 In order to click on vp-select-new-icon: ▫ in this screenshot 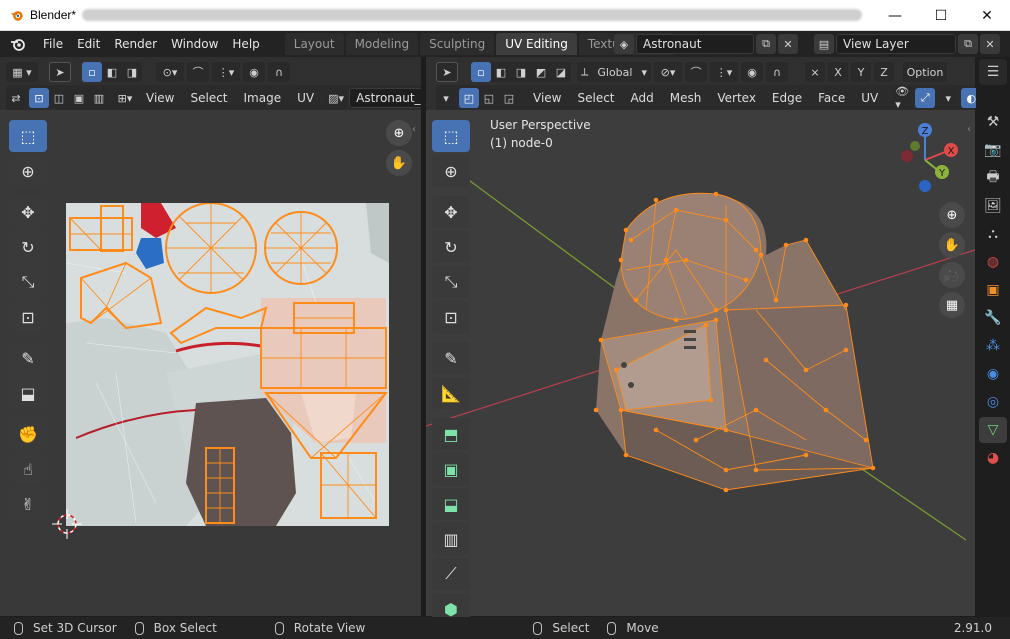, I will do `click(481, 72)`.